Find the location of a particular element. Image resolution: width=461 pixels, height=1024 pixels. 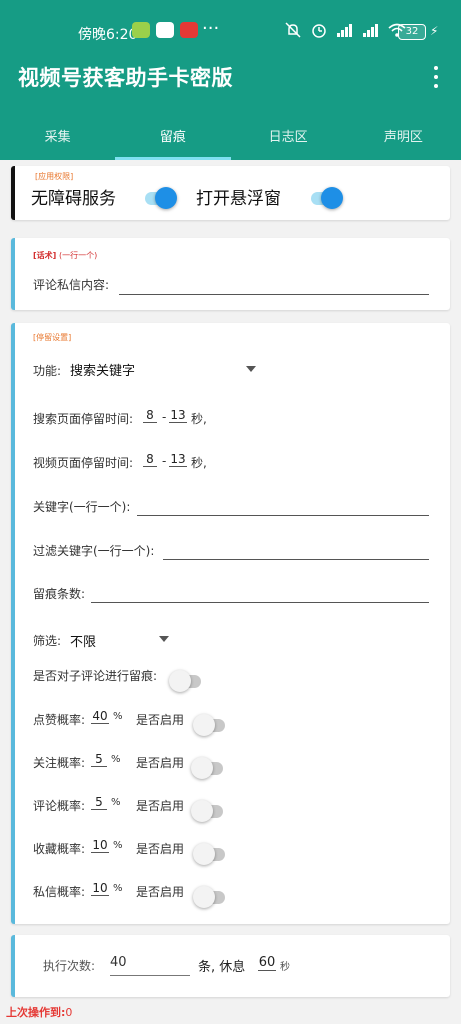

keywords-label: 关键字(一行一个): is located at coordinates (82, 507).